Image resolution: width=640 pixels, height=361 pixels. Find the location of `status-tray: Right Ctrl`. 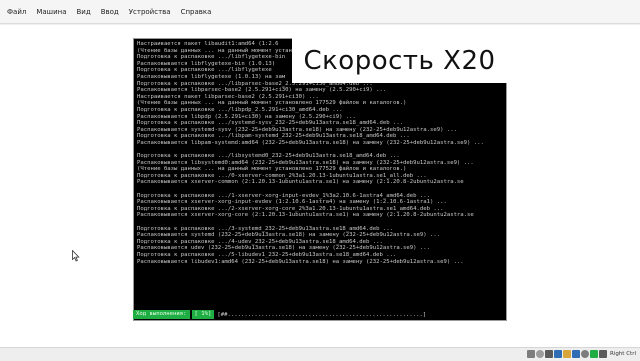

status-tray: Right Ctrl is located at coordinates (581, 354).